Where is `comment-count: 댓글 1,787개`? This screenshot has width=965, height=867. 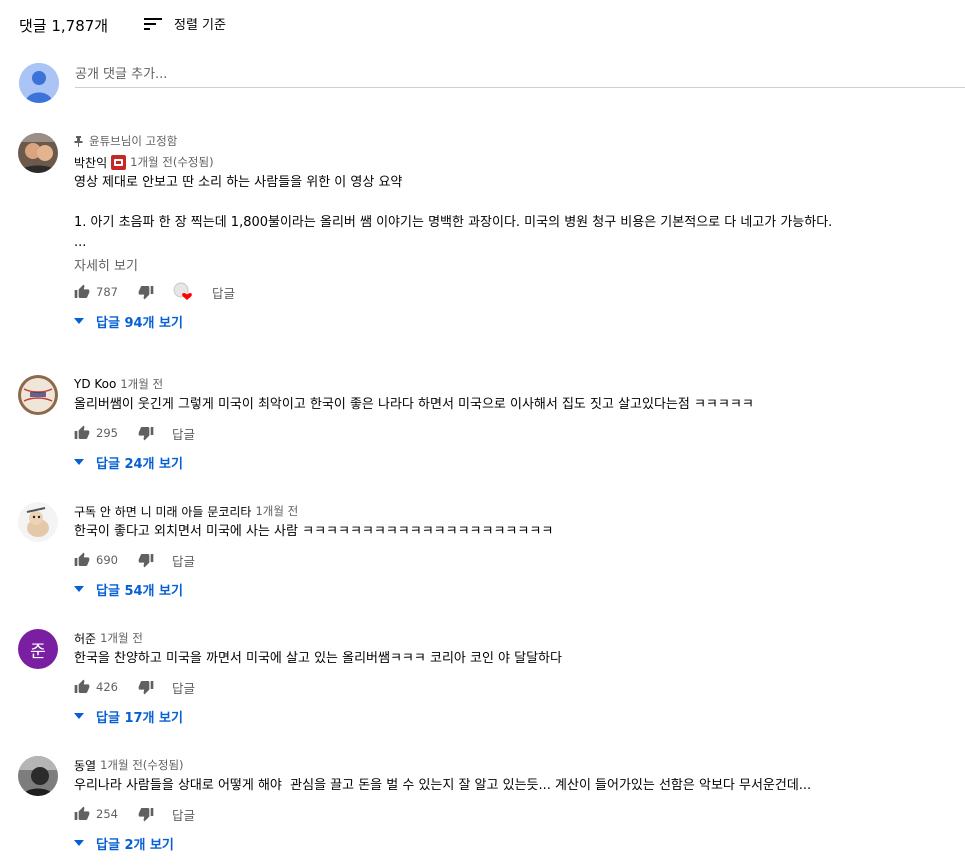 comment-count: 댓글 1,787개 is located at coordinates (64, 25).